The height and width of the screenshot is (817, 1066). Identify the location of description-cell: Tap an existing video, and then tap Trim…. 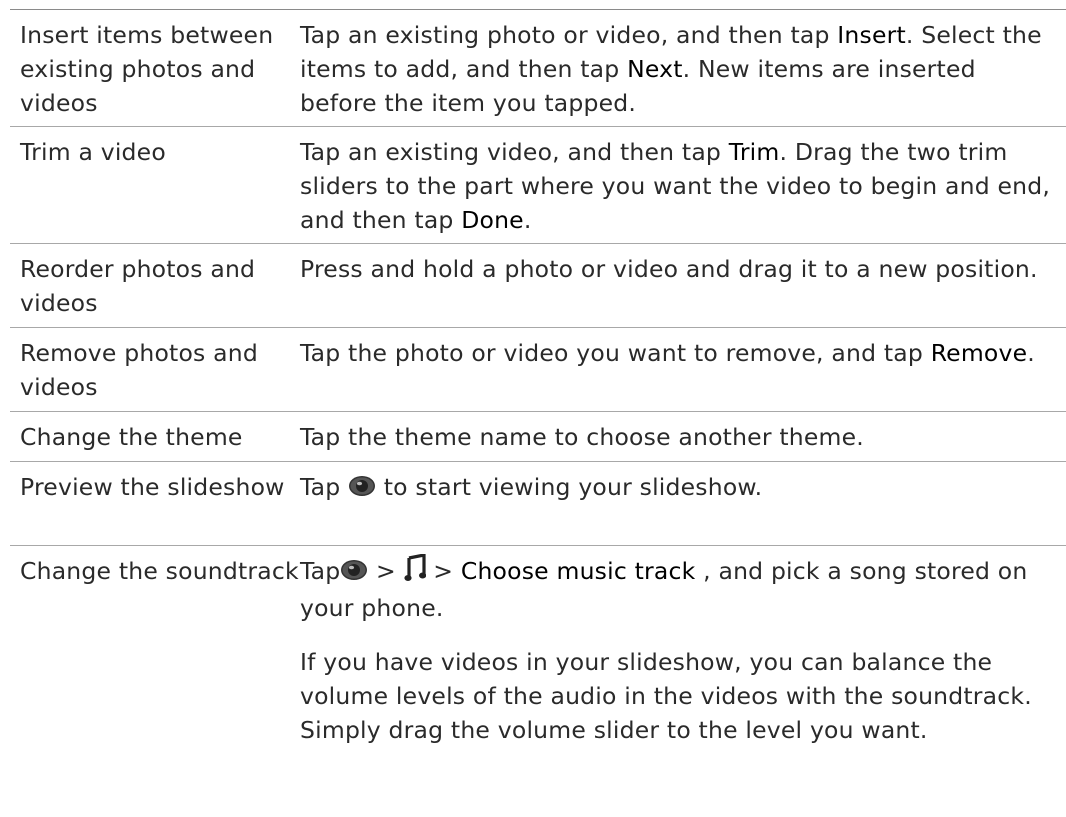
(683, 185).